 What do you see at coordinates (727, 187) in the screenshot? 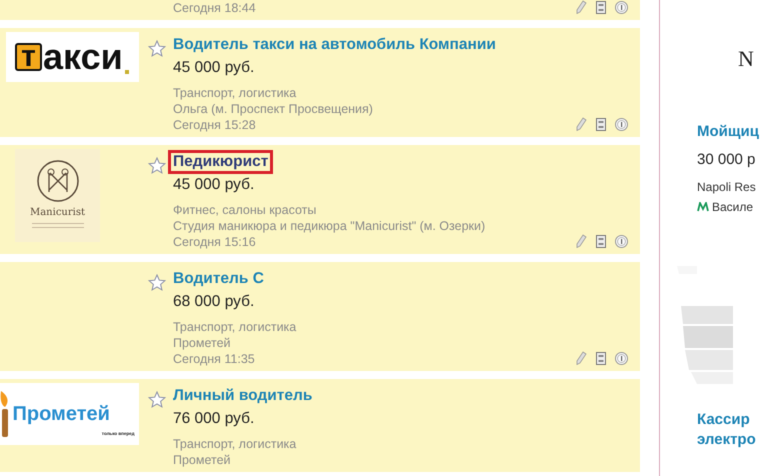
I see `employer-text: Napoli Res` at bounding box center [727, 187].